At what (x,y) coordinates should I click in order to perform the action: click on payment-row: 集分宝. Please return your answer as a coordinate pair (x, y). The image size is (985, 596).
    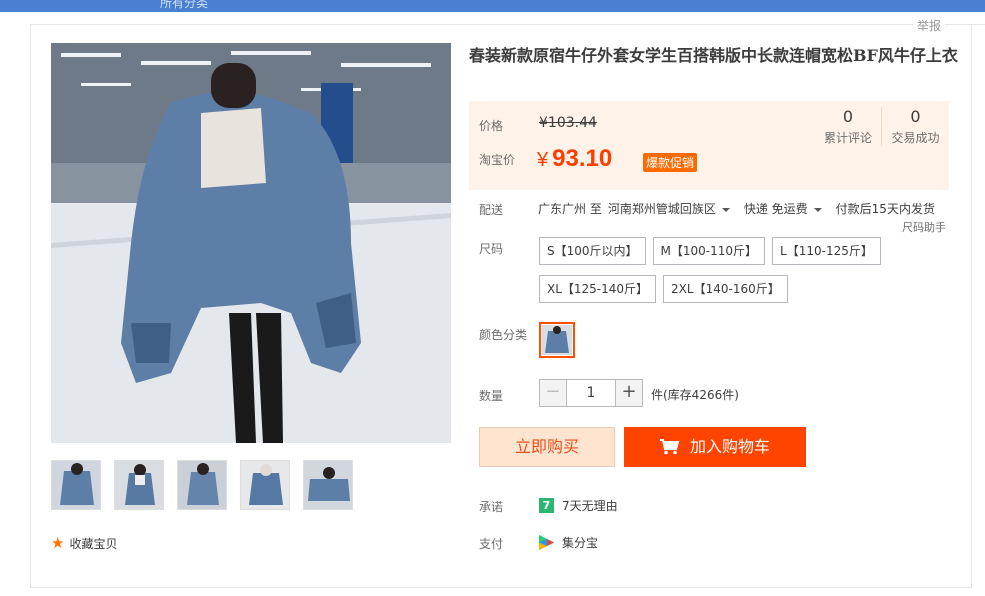
    Looking at the image, I should click on (568, 542).